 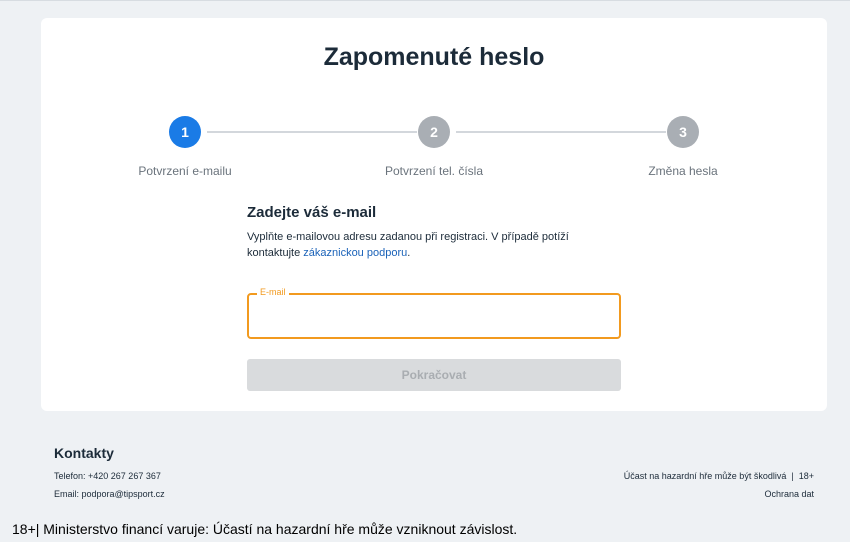 What do you see at coordinates (434, 132) in the screenshot?
I see `step-2-indicator: 2` at bounding box center [434, 132].